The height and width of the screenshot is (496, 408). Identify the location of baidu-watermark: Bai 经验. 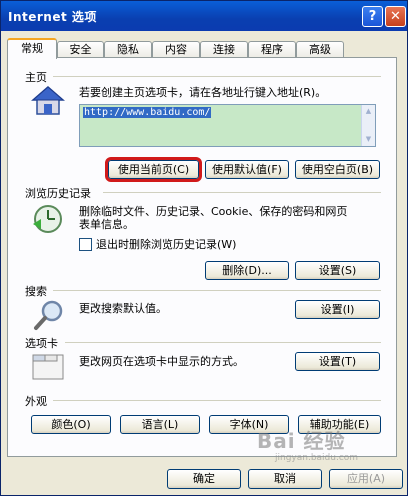
(301, 441).